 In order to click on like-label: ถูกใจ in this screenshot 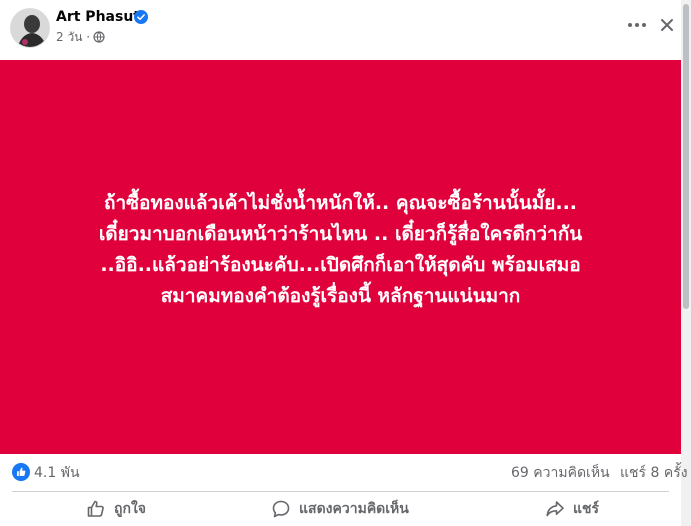, I will do `click(130, 509)`.